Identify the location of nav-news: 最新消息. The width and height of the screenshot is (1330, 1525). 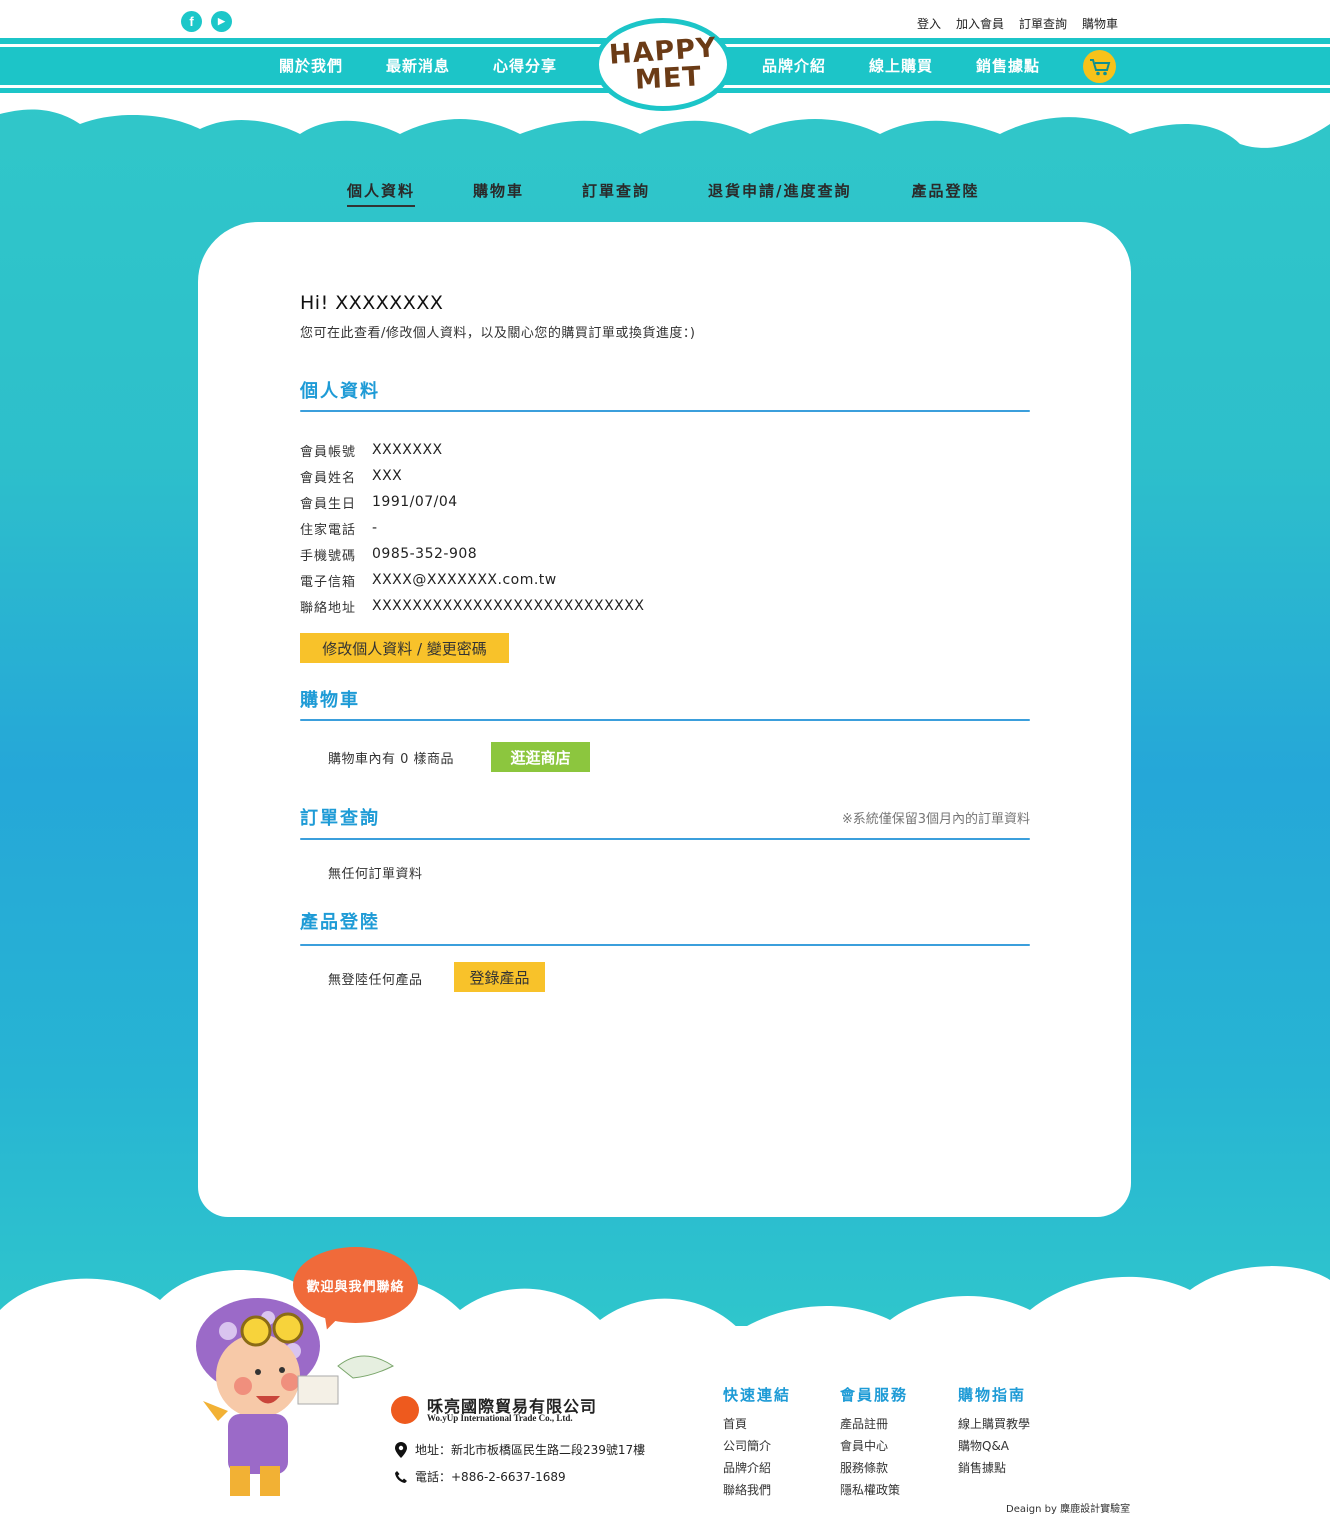
(418, 65).